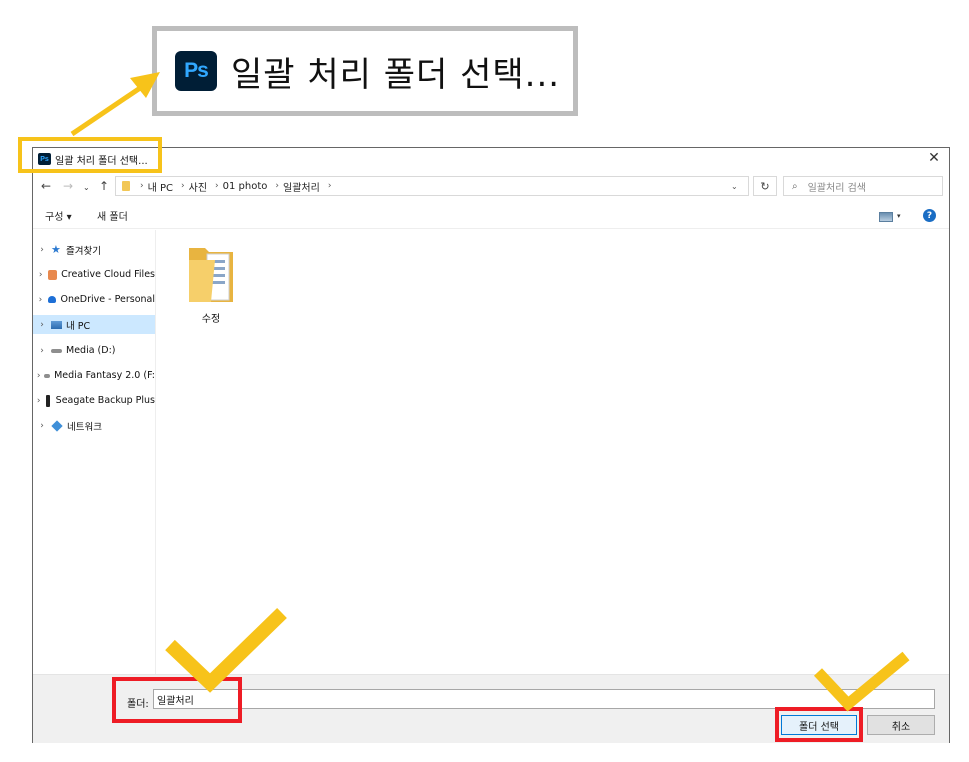 The width and height of the screenshot is (969, 762). Describe the element at coordinates (53, 274) in the screenshot. I see `creative-cloud-icon` at that location.